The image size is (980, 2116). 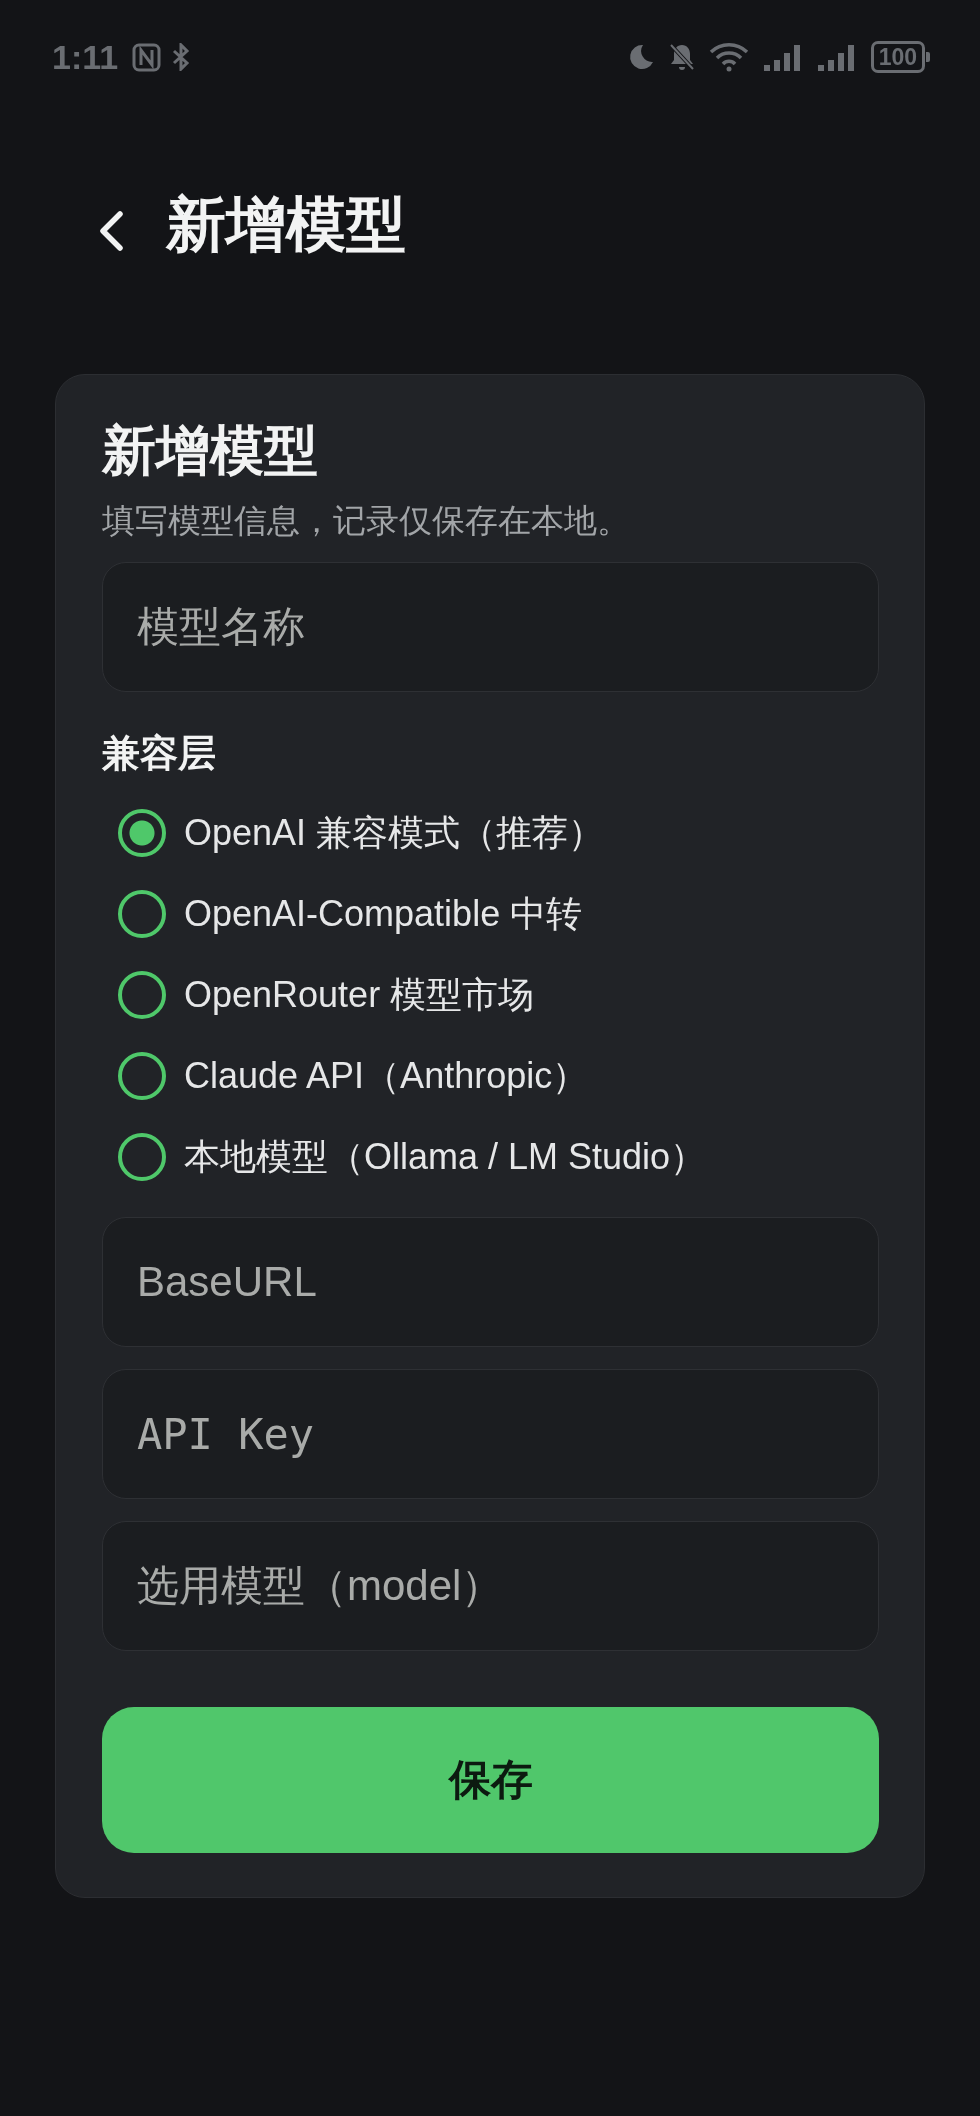 I want to click on radio-label: 本地模型（Ollama / LM Studio）, so click(x=445, y=1156).